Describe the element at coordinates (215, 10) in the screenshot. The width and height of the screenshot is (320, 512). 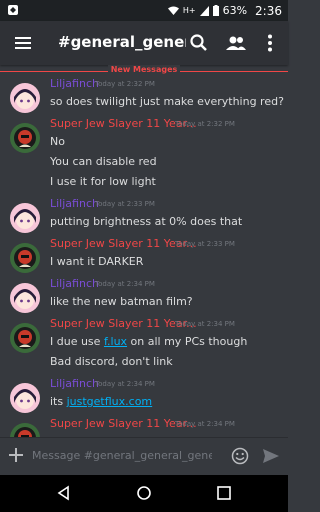
I see `battery-icon` at that location.